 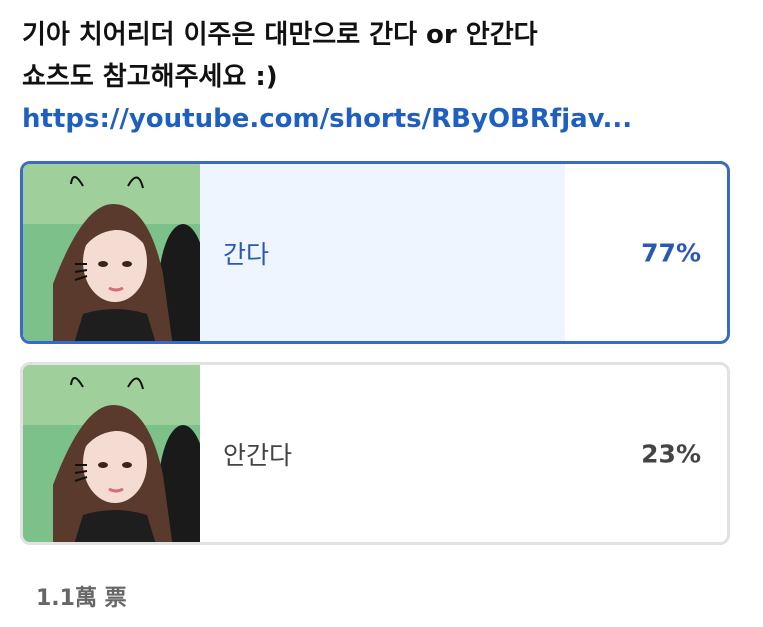 What do you see at coordinates (671, 453) in the screenshot?
I see `poll-option-percent: 23%` at bounding box center [671, 453].